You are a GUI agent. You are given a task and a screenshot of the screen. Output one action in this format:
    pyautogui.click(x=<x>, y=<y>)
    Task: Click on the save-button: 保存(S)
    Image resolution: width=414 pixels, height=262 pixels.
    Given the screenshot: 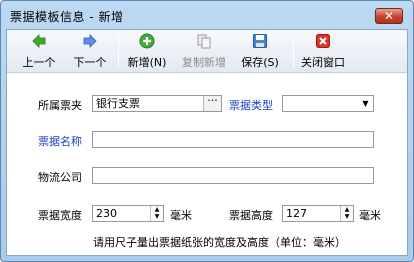 What is the action you would take?
    pyautogui.click(x=260, y=51)
    